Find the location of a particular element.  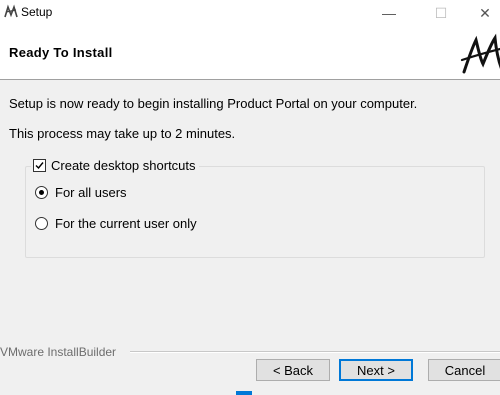

taskbar-indicator is located at coordinates (244, 393).